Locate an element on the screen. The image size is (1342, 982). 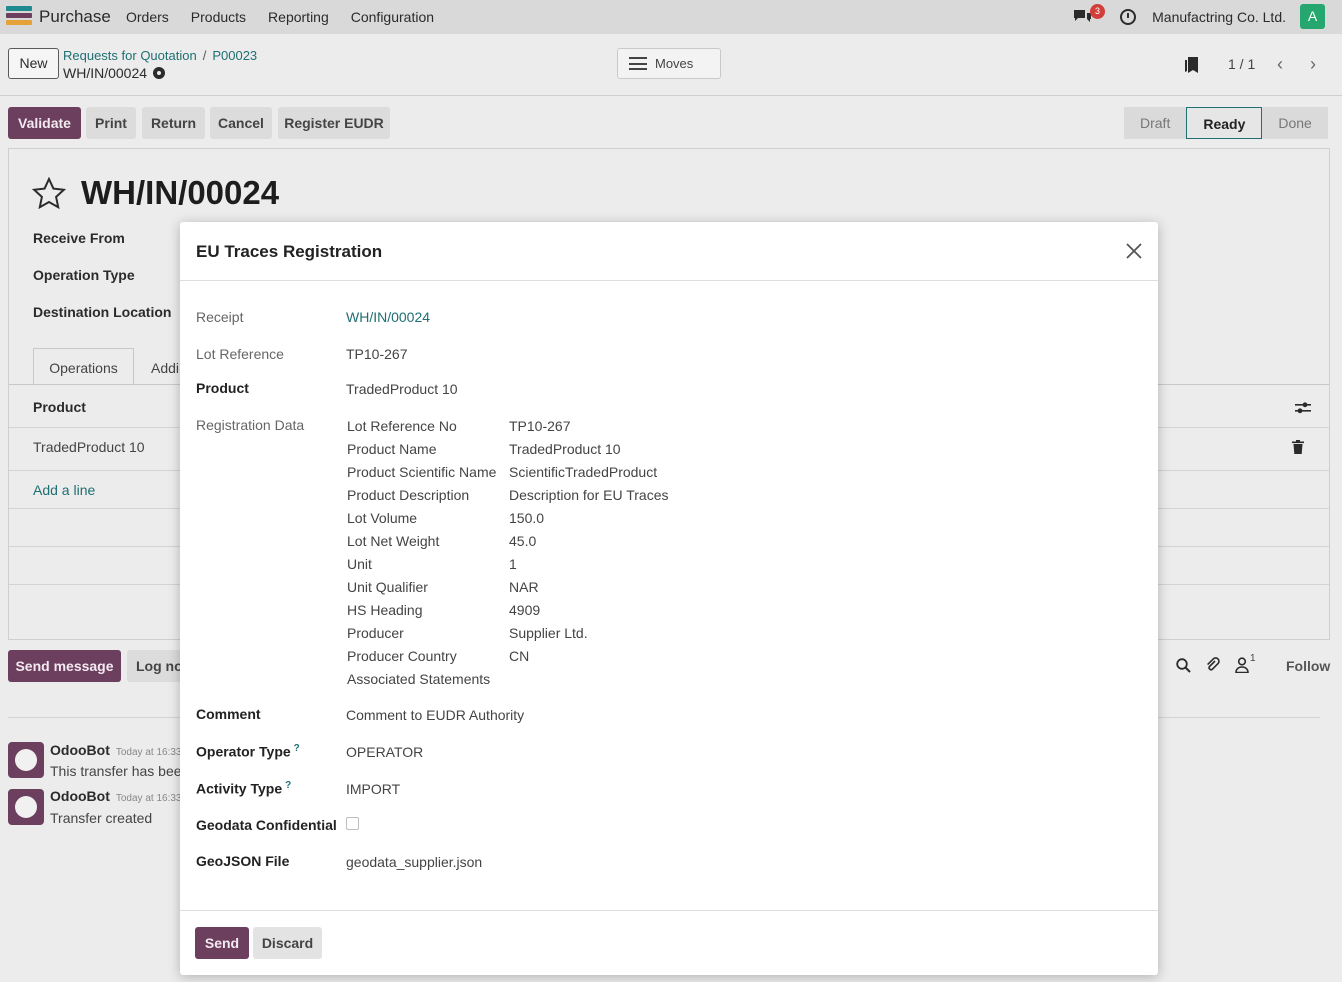
discard-button: Discard is located at coordinates (287, 943).